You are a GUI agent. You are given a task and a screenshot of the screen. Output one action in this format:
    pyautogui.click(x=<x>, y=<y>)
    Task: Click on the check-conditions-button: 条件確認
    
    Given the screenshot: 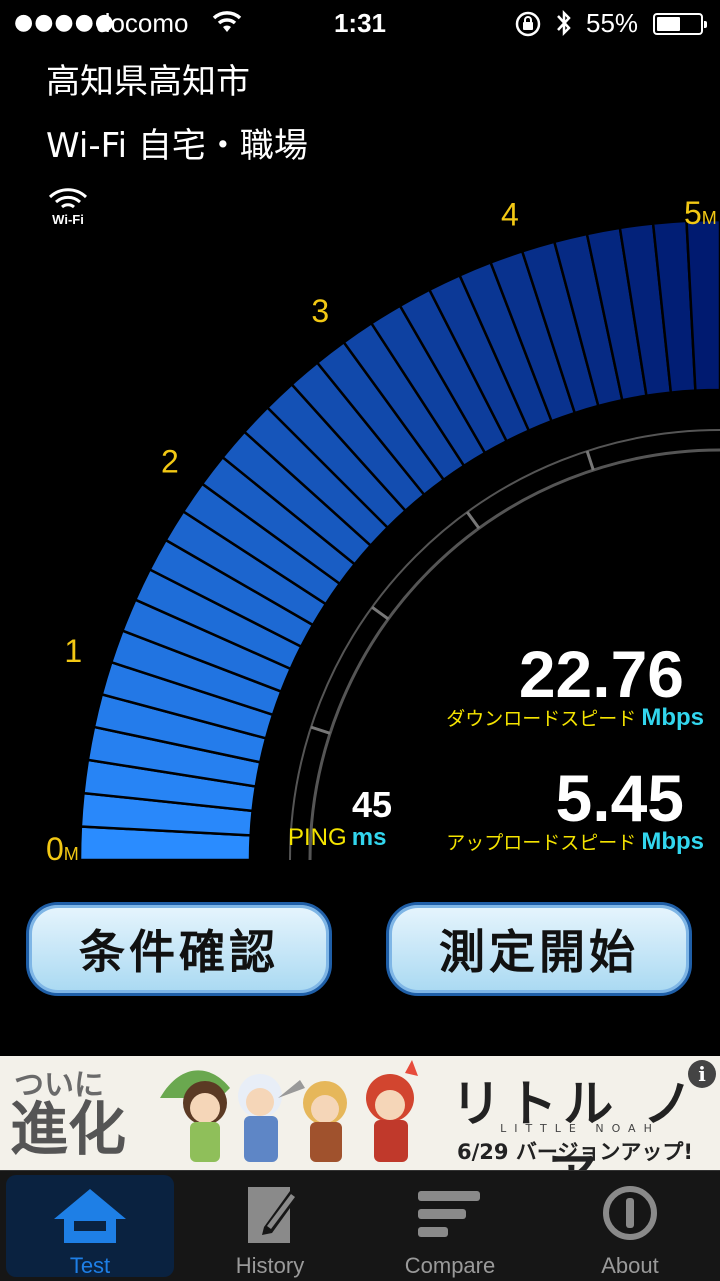 What is the action you would take?
    pyautogui.click(x=179, y=949)
    